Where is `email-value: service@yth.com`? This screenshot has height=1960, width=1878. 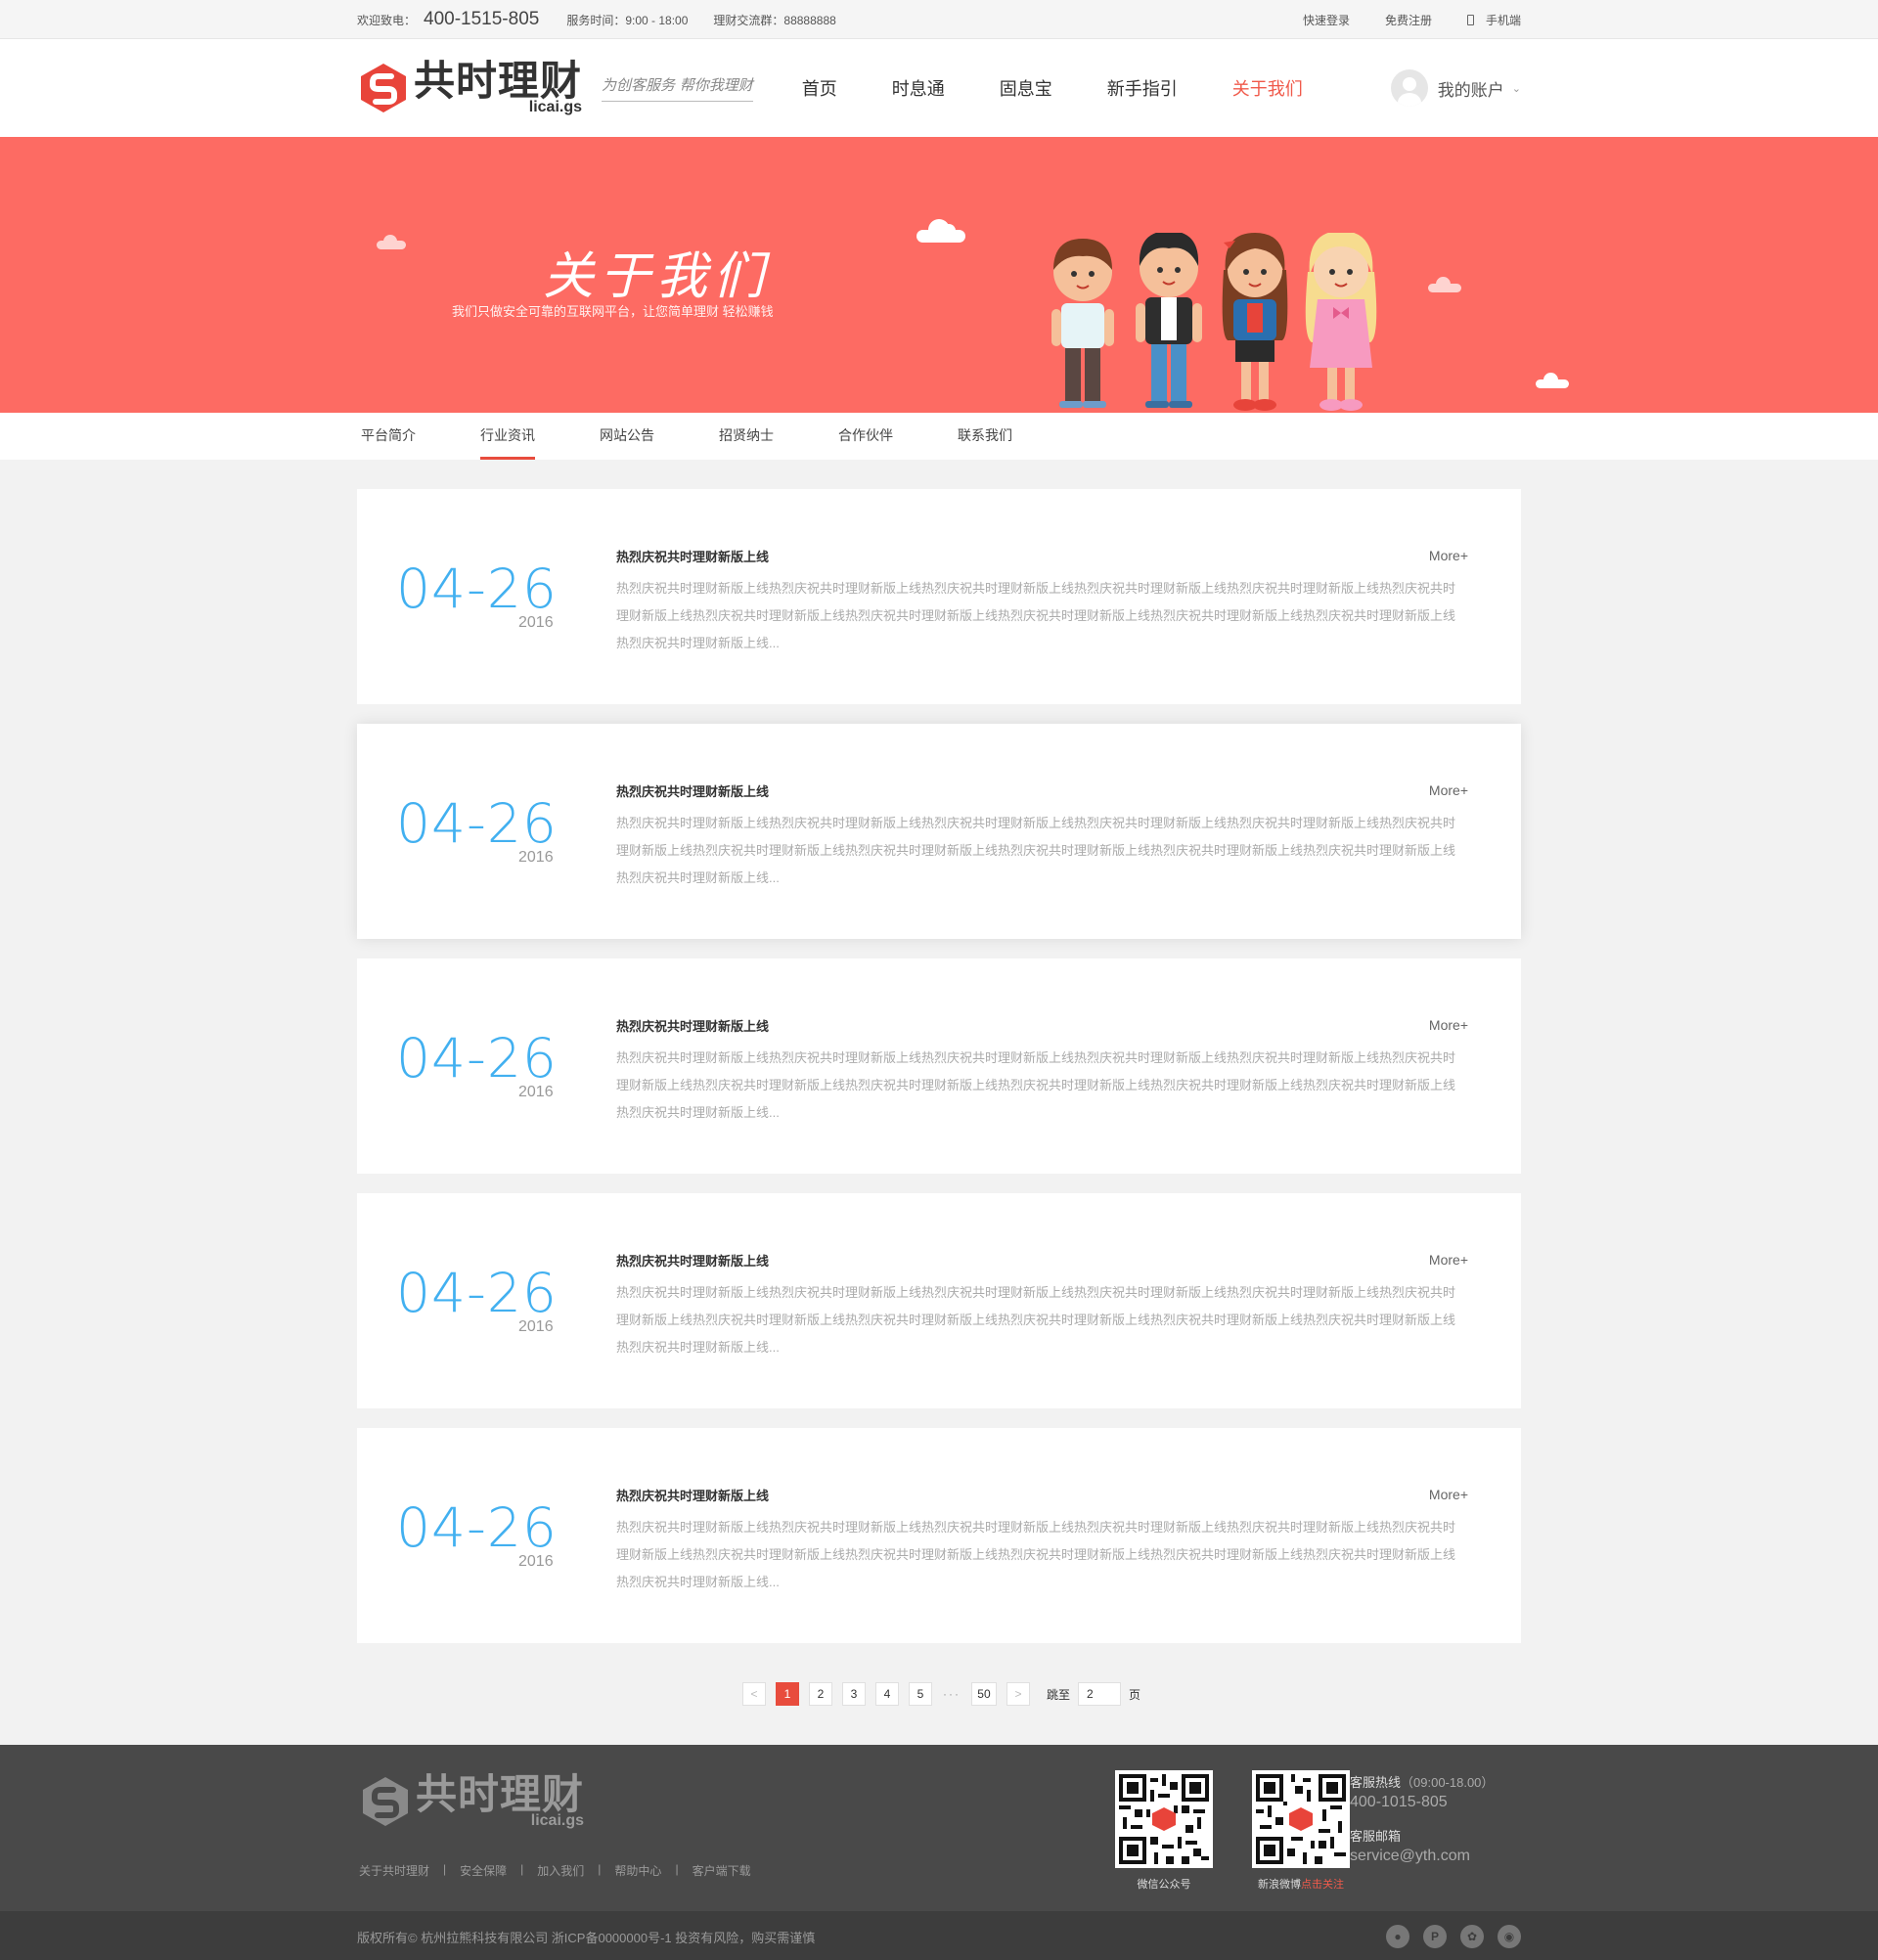 email-value: service@yth.com is located at coordinates (1422, 1856).